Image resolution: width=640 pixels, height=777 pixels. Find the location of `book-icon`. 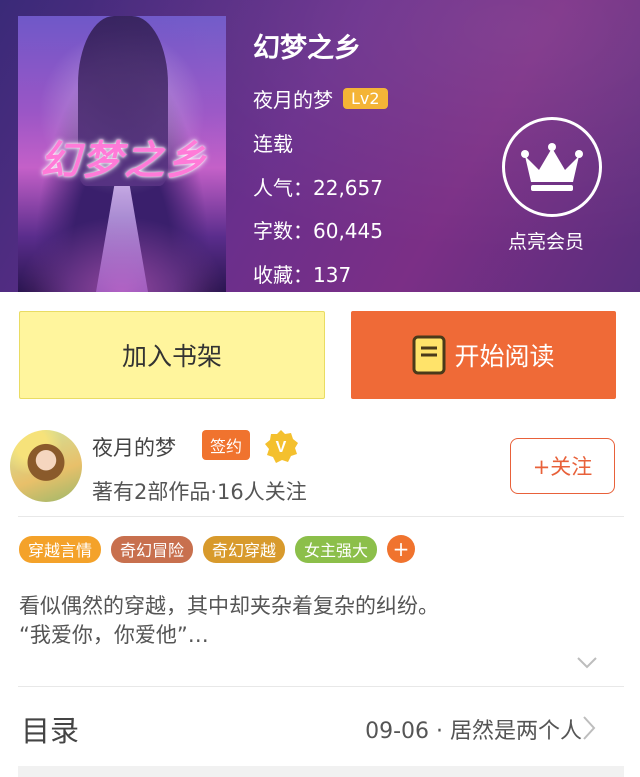

book-icon is located at coordinates (429, 355).